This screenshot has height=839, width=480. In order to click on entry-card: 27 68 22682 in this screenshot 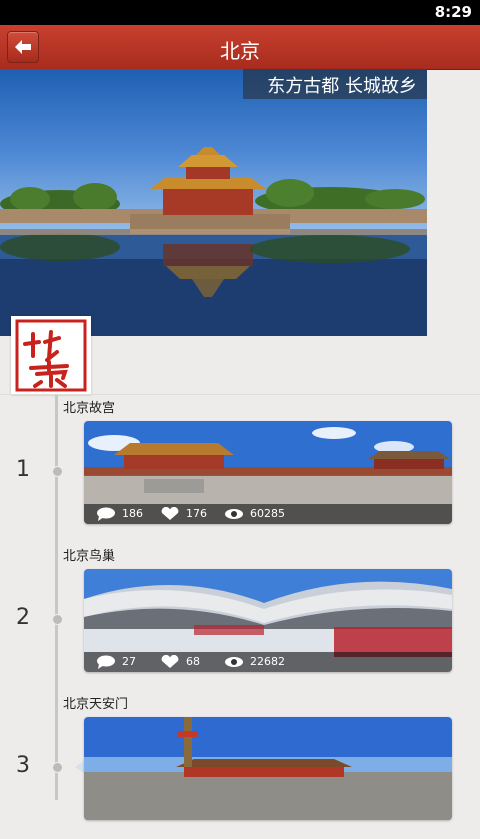, I will do `click(268, 620)`.